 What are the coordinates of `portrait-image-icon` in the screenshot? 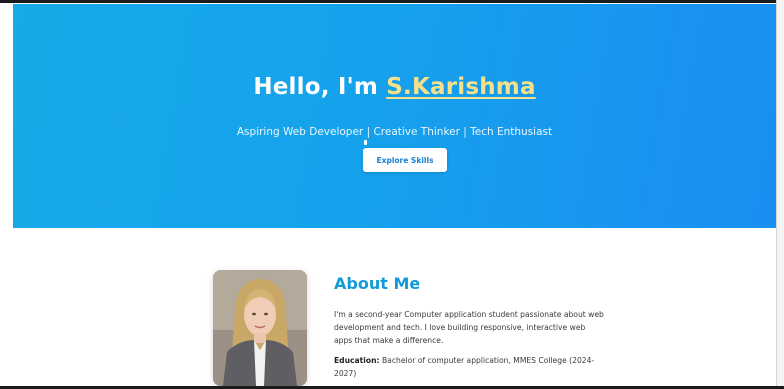 It's located at (260, 328).